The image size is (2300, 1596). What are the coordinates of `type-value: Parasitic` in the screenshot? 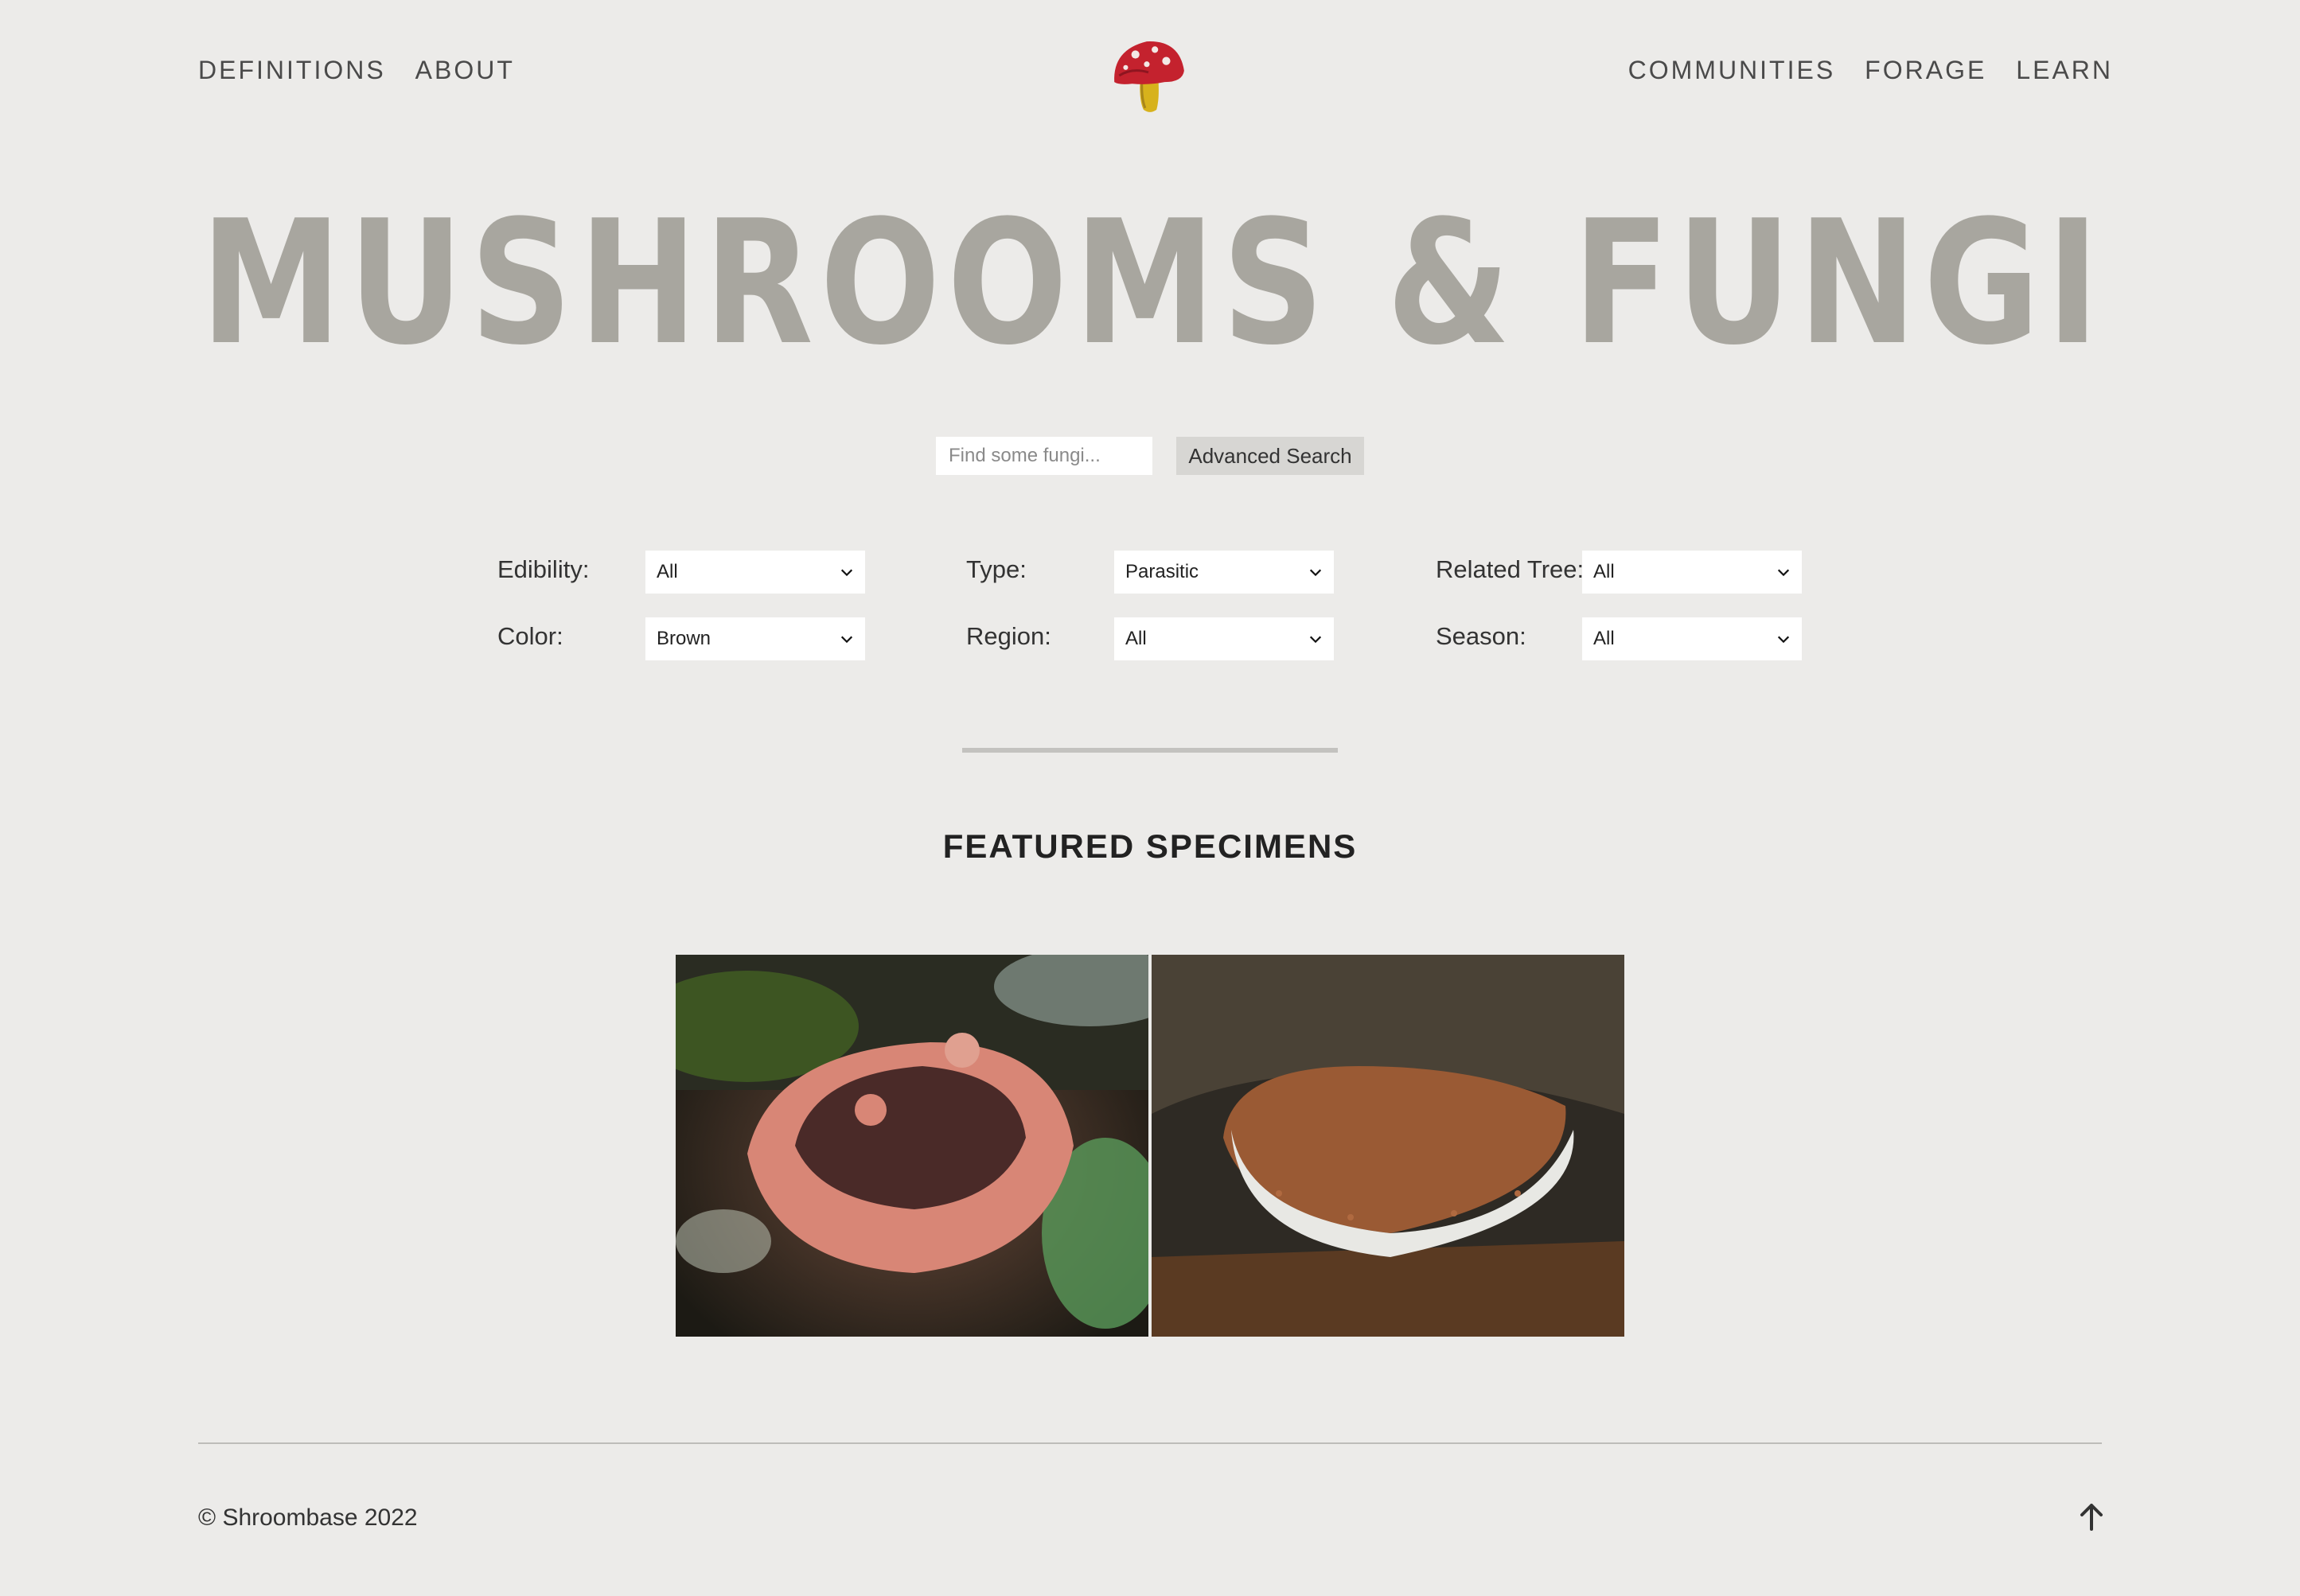 It's located at (1162, 572).